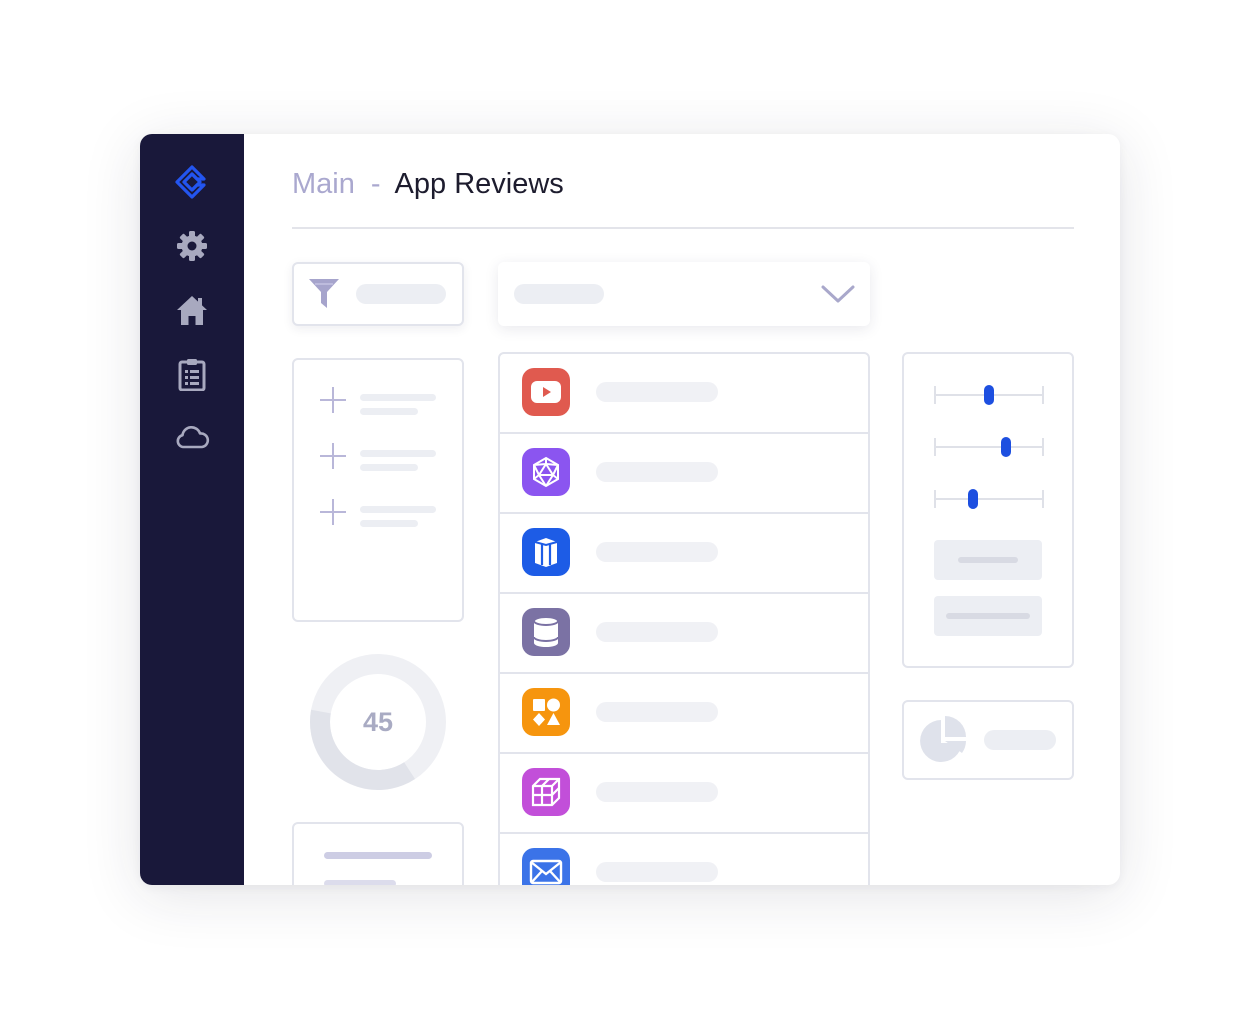 The image size is (1260, 1020). What do you see at coordinates (378, 490) in the screenshot?
I see `add-items-panel` at bounding box center [378, 490].